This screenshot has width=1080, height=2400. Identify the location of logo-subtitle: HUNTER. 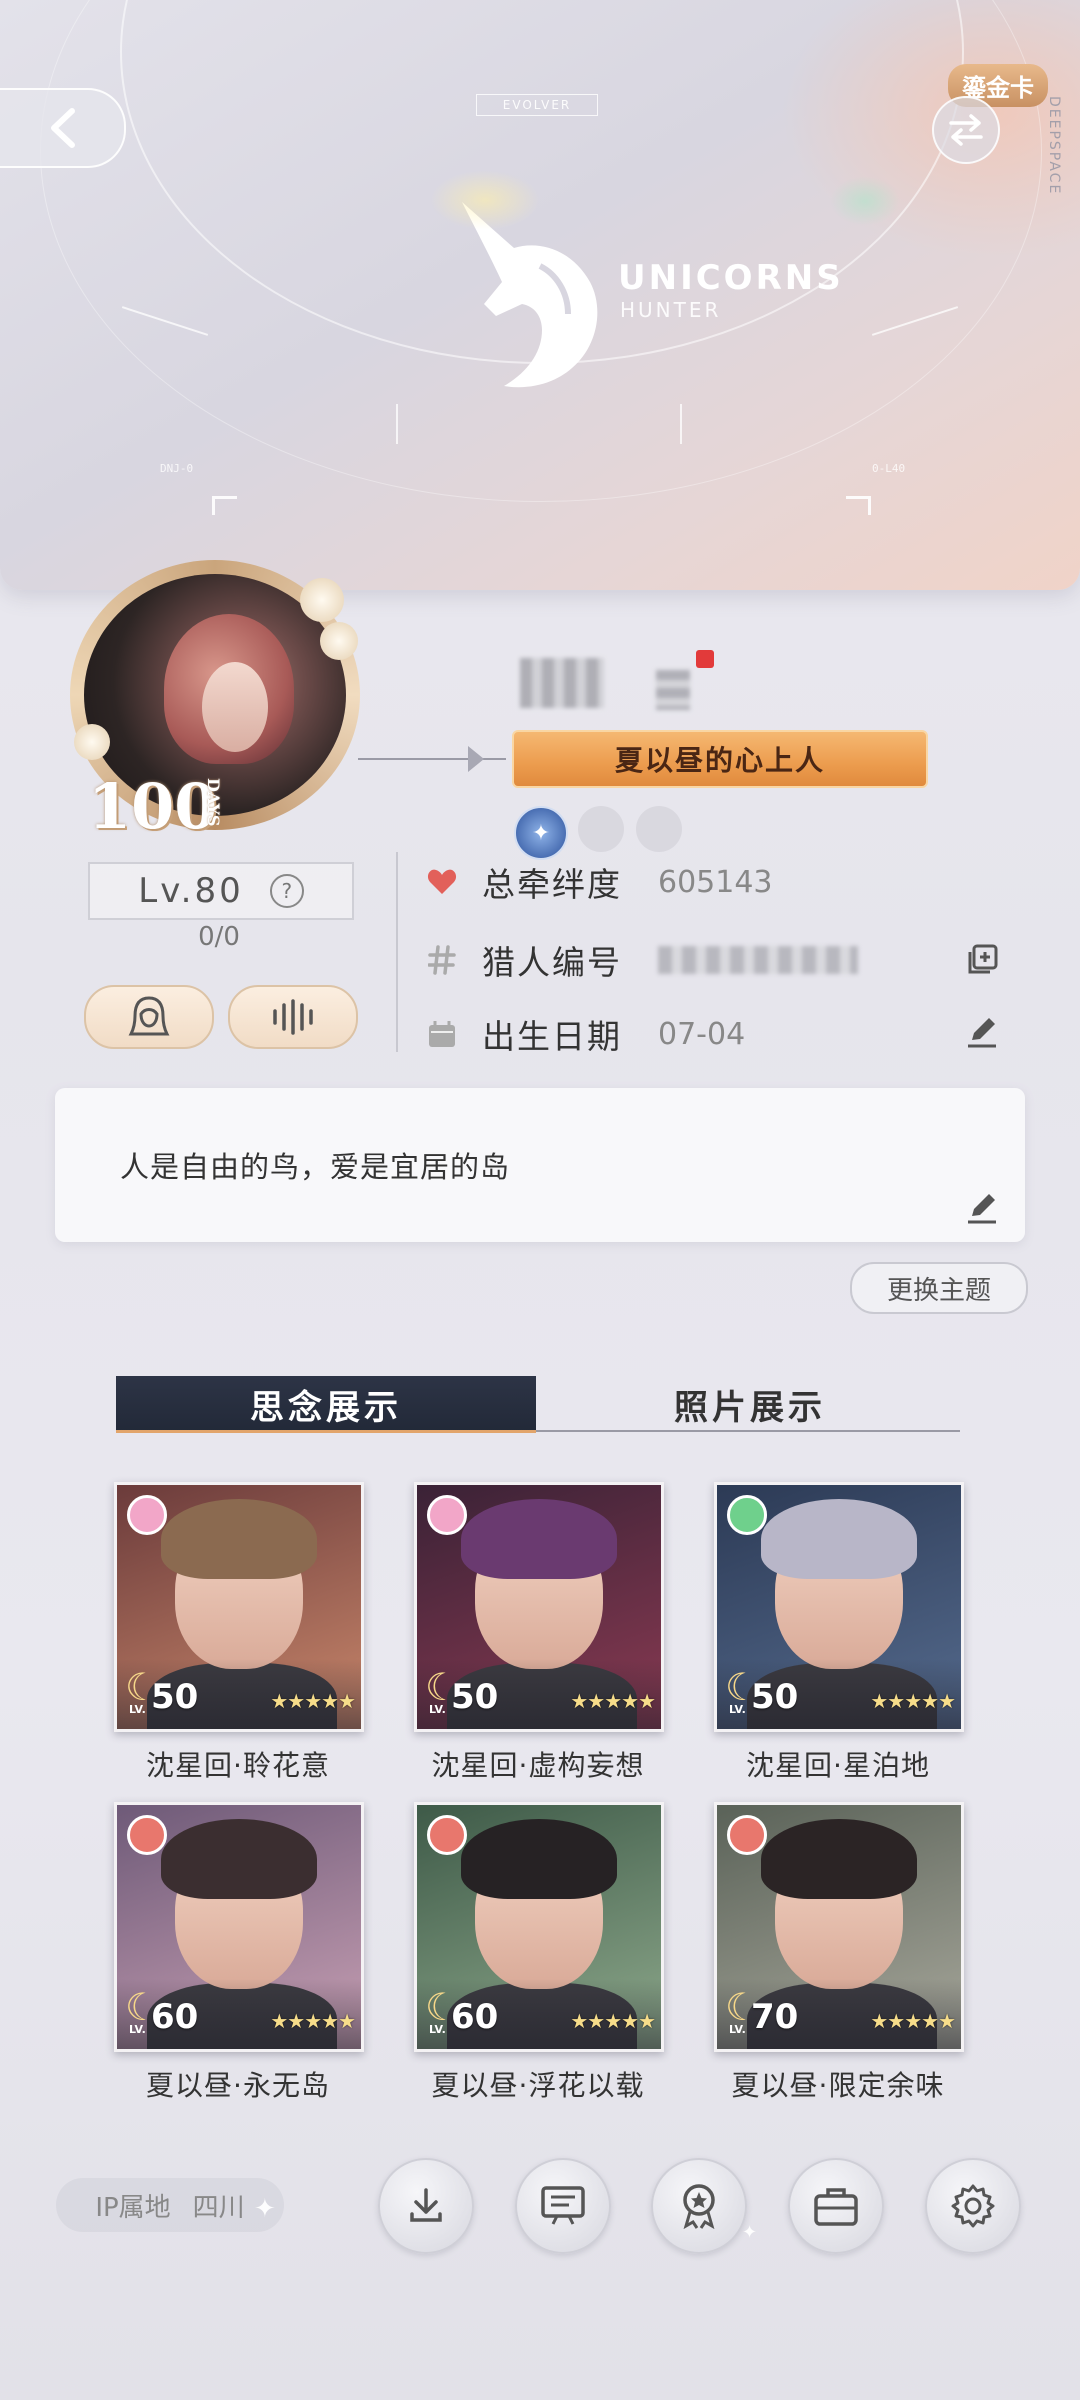
(671, 310).